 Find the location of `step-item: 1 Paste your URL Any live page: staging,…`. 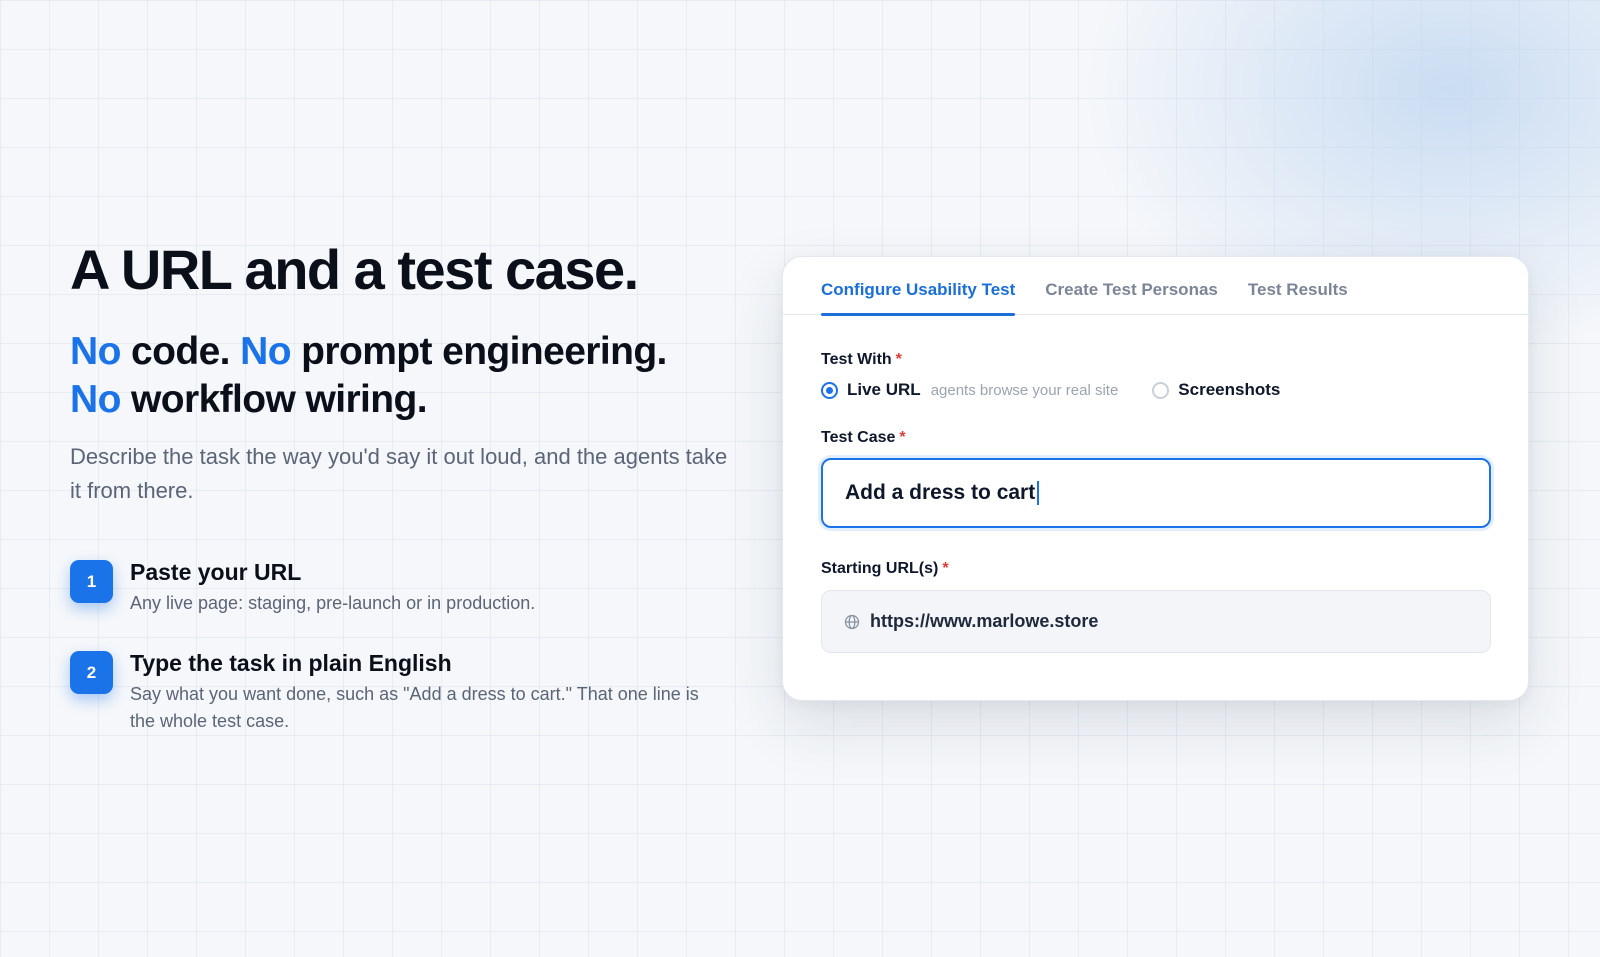

step-item: 1 Paste your URL Any live page: staging,… is located at coordinates (400, 587).